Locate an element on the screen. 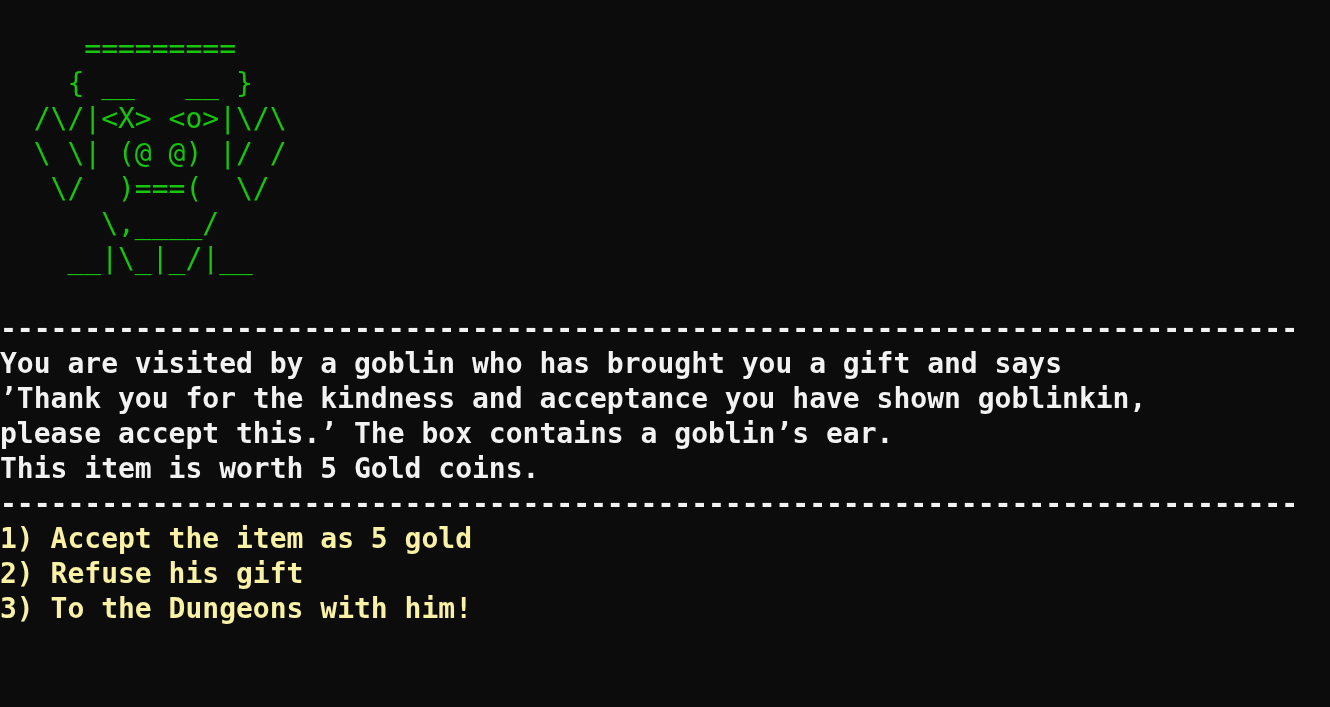  message-text: This item is worth 5 Gold coins. is located at coordinates (270, 468).